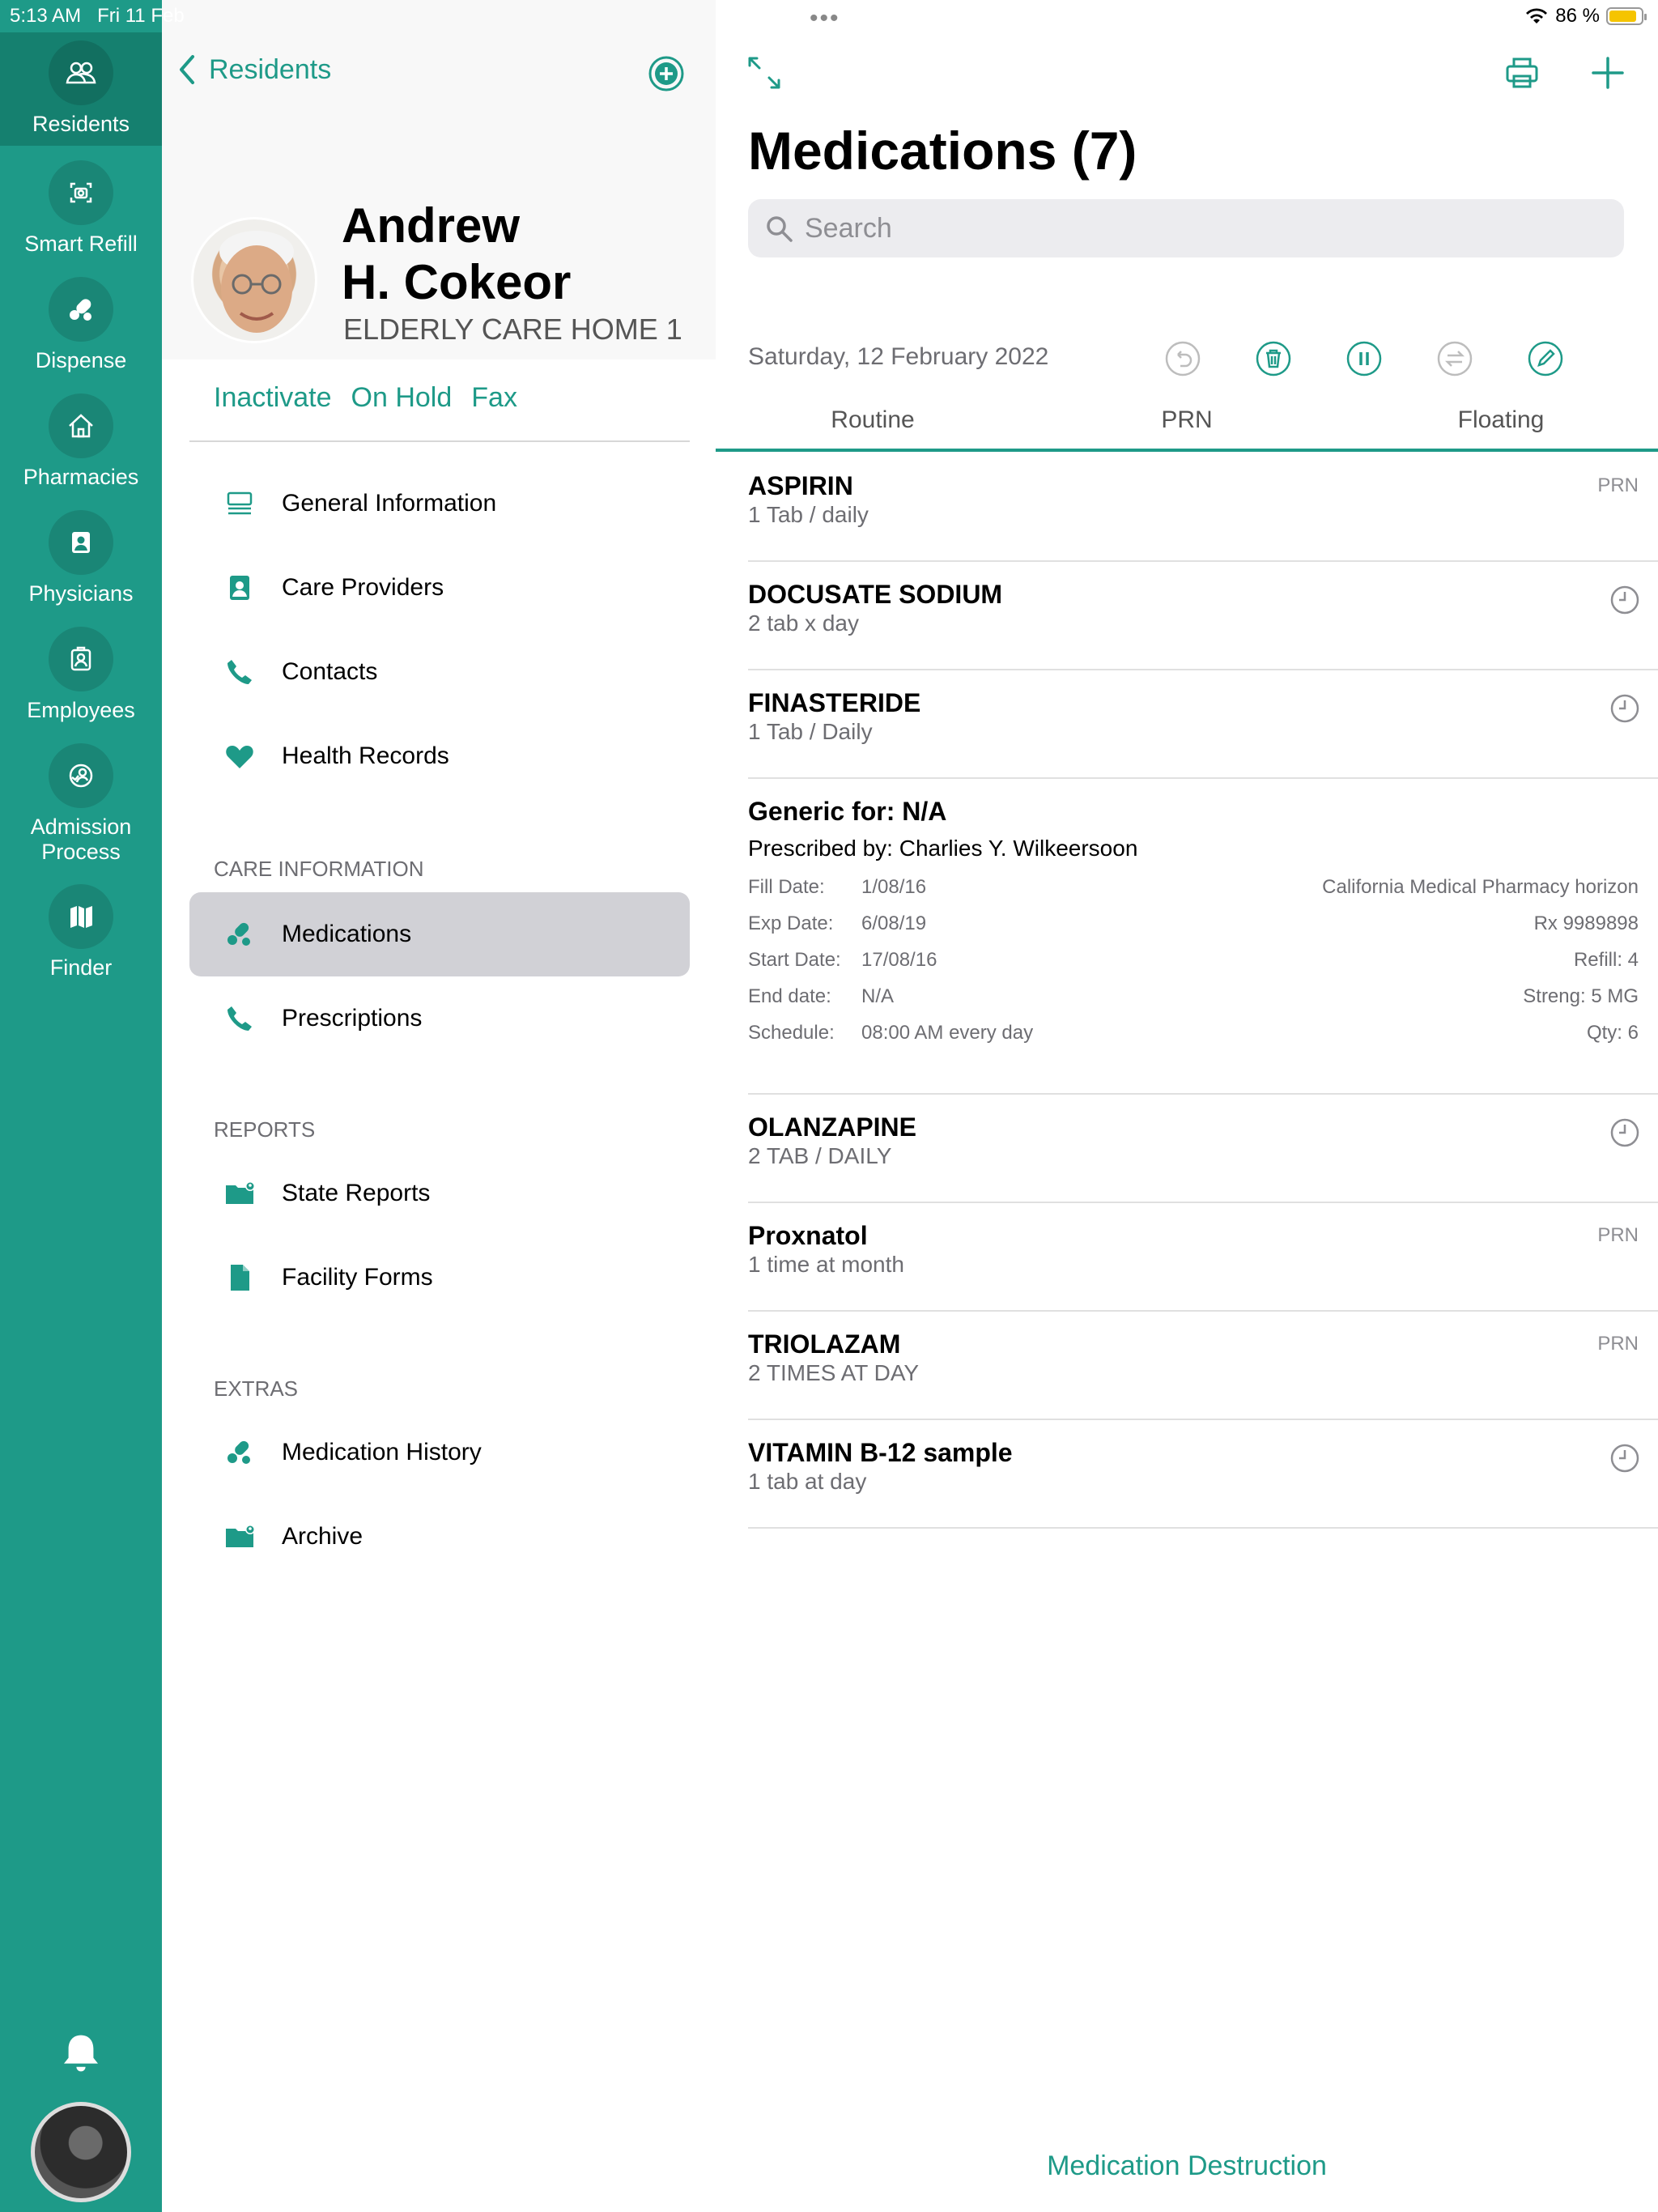 Image resolution: width=1658 pixels, height=2212 pixels. Describe the element at coordinates (439, 672) in the screenshot. I see `menu-item-contacts: Contacts` at that location.